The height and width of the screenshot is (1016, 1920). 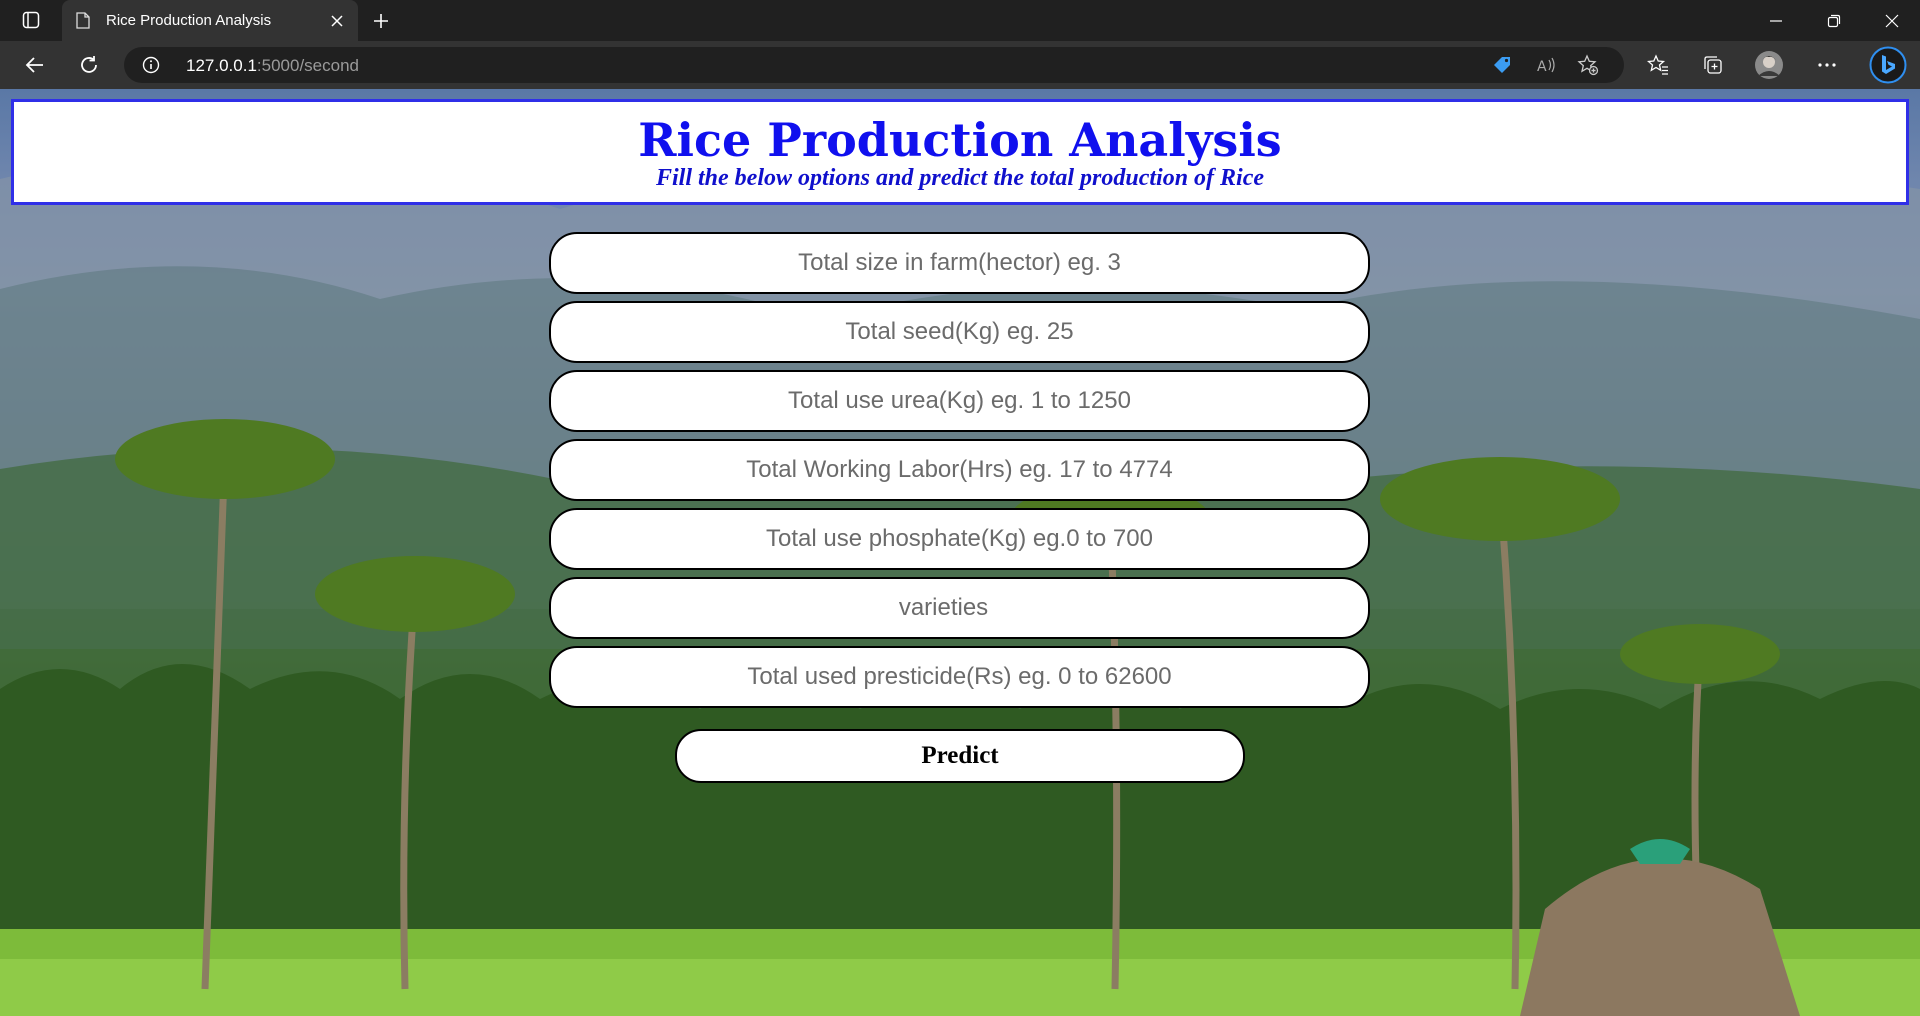 What do you see at coordinates (959, 263) in the screenshot?
I see `farm-size-input: Total size in farm(hector) eg. 3` at bounding box center [959, 263].